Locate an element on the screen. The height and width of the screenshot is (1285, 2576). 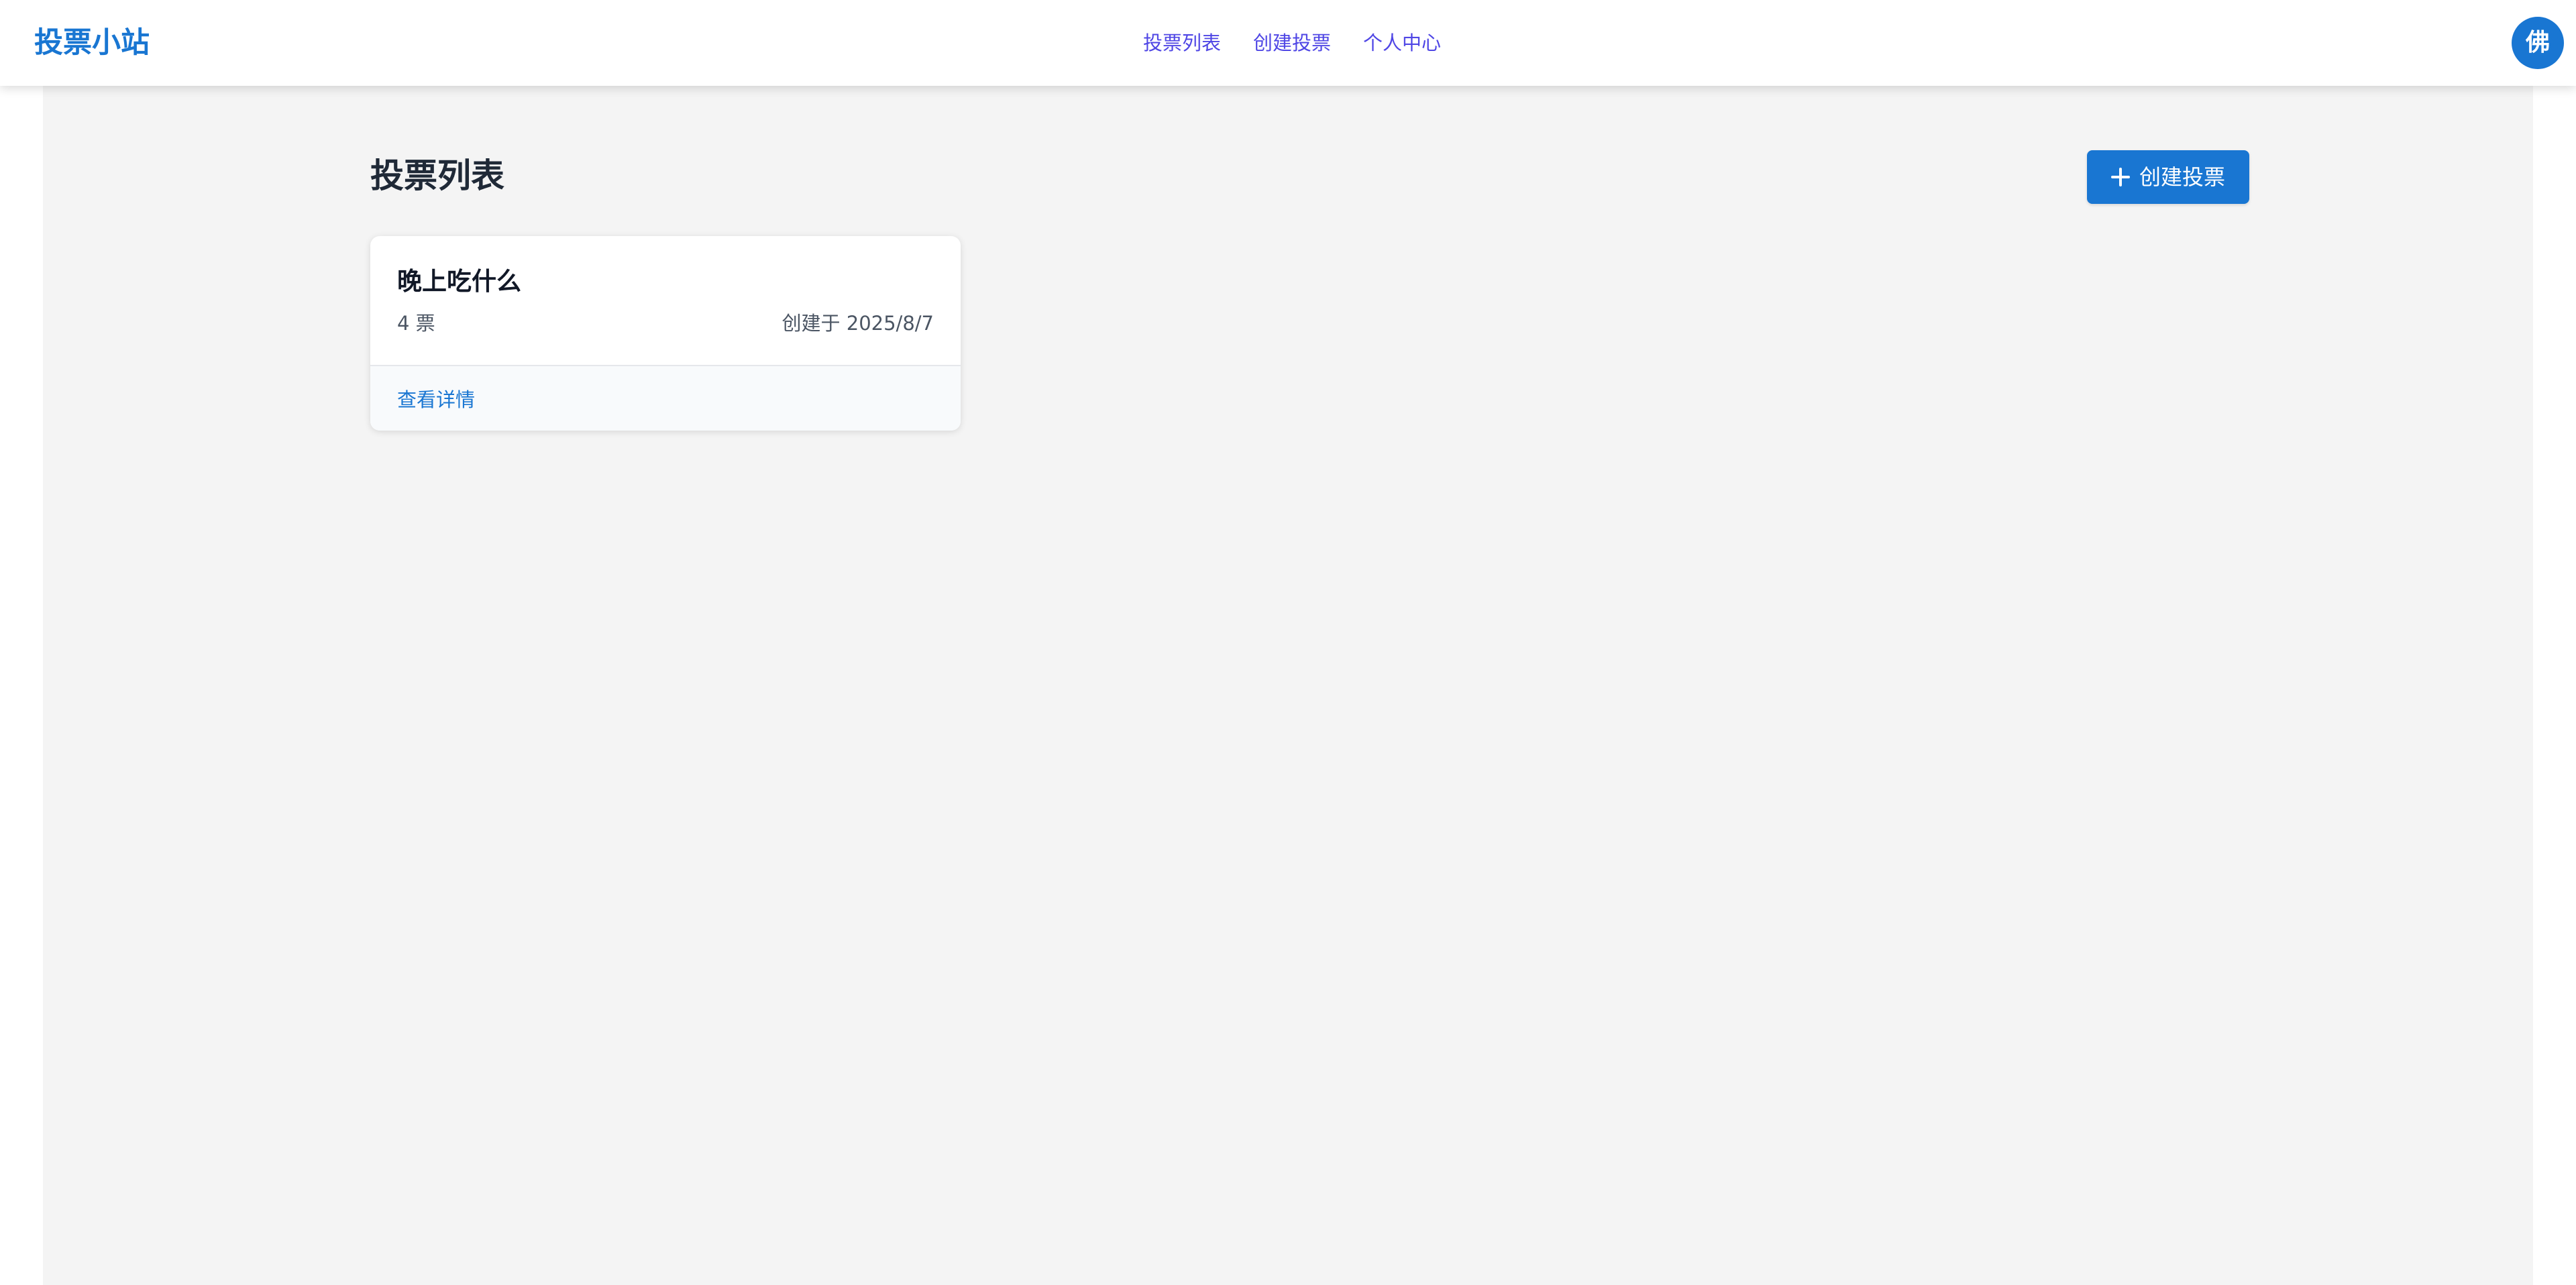
page-title: 投票列表 is located at coordinates (437, 175).